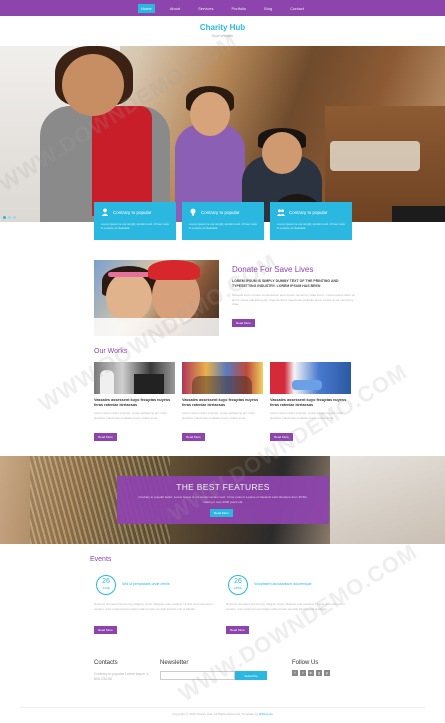 The image size is (445, 723). Describe the element at coordinates (156, 298) in the screenshot. I see `donate-photo` at that location.